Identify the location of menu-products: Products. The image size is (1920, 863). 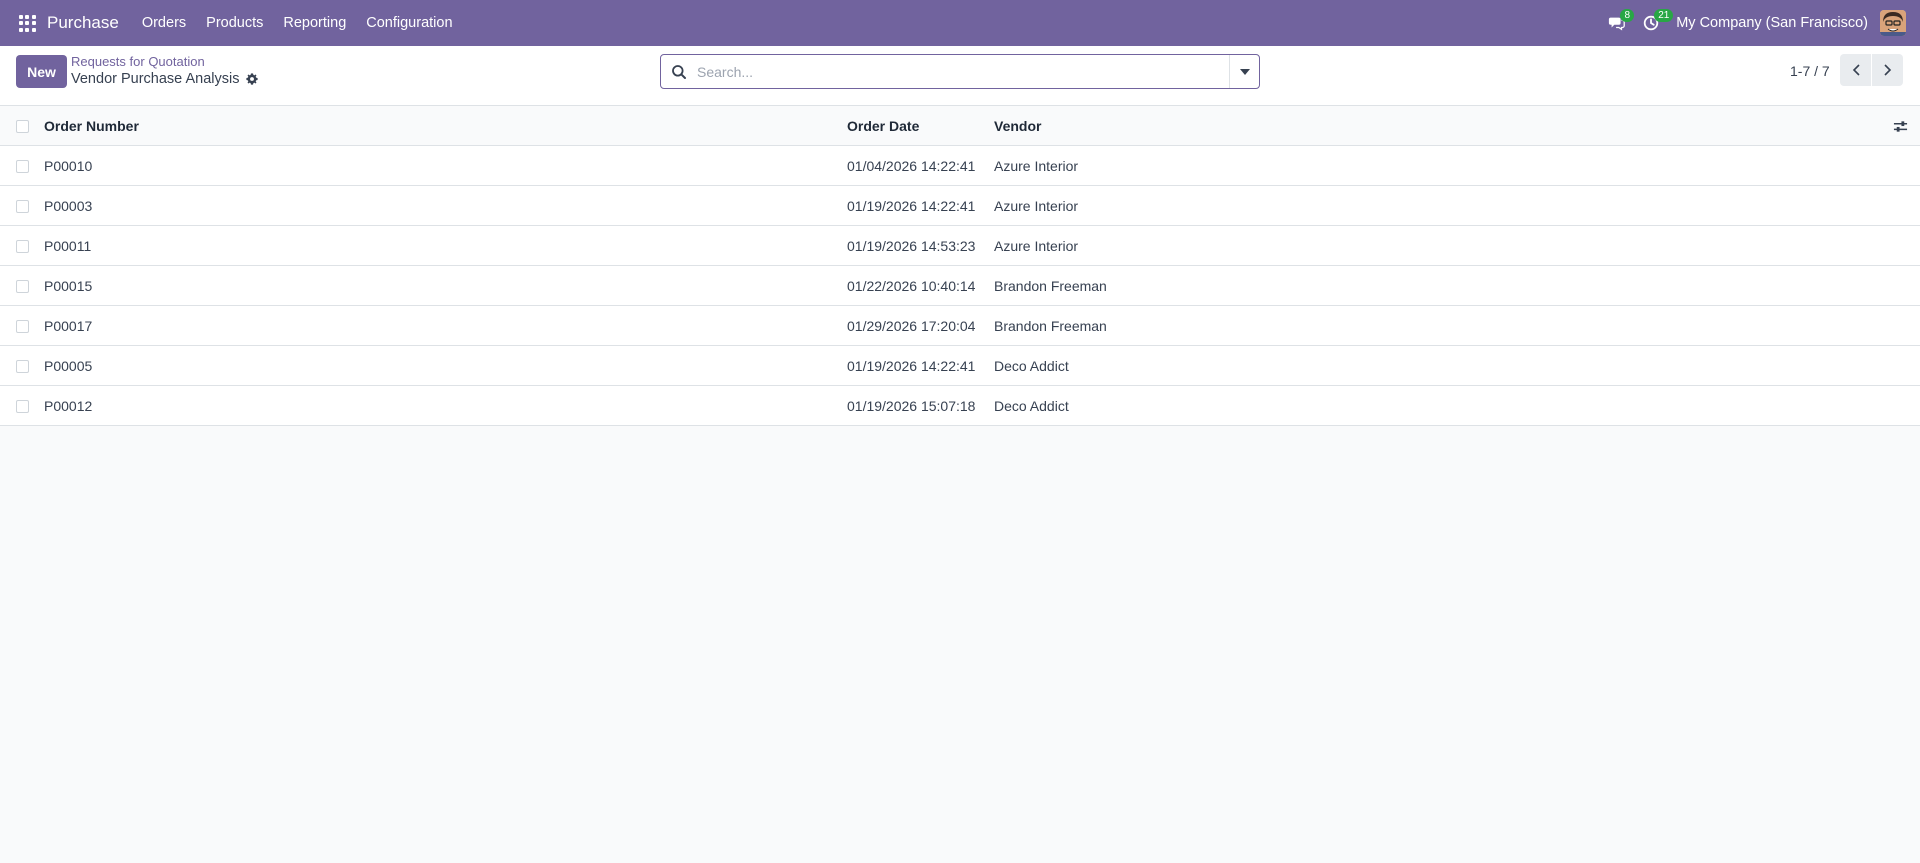
(234, 23).